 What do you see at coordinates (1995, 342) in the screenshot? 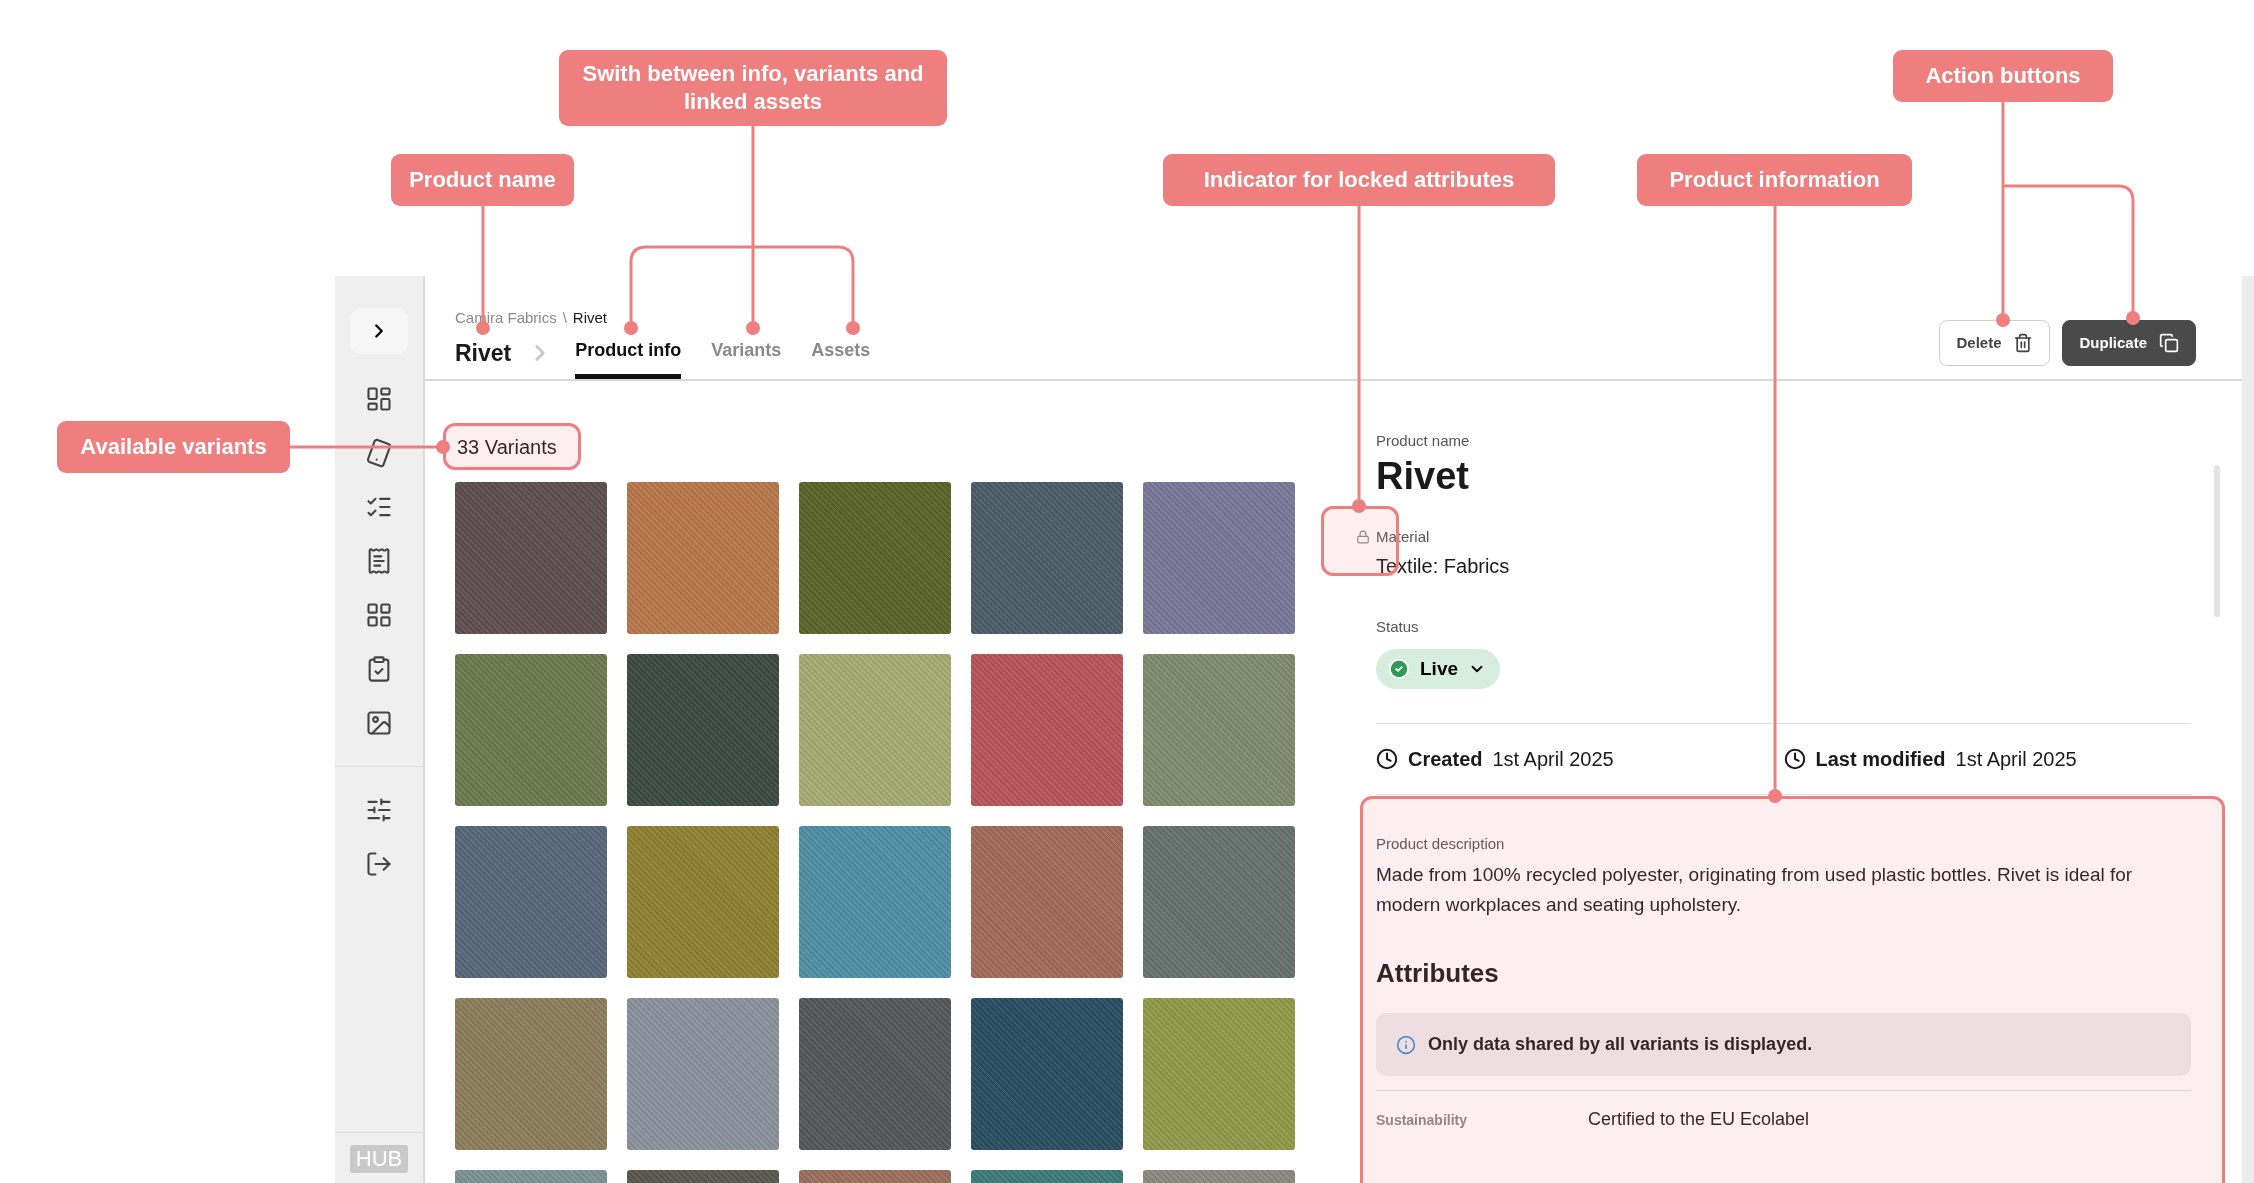
I see `delete-button: Delete` at bounding box center [1995, 342].